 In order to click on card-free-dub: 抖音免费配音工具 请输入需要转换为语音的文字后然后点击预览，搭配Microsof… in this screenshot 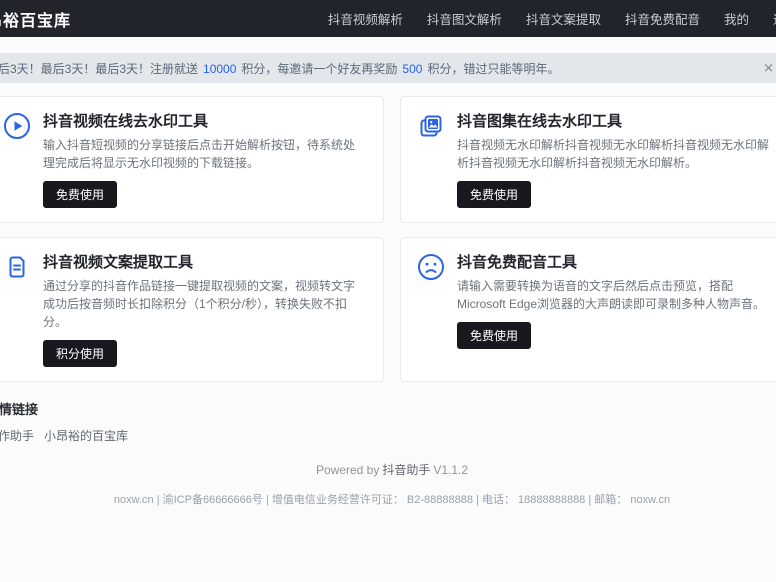, I will do `click(588, 309)`.